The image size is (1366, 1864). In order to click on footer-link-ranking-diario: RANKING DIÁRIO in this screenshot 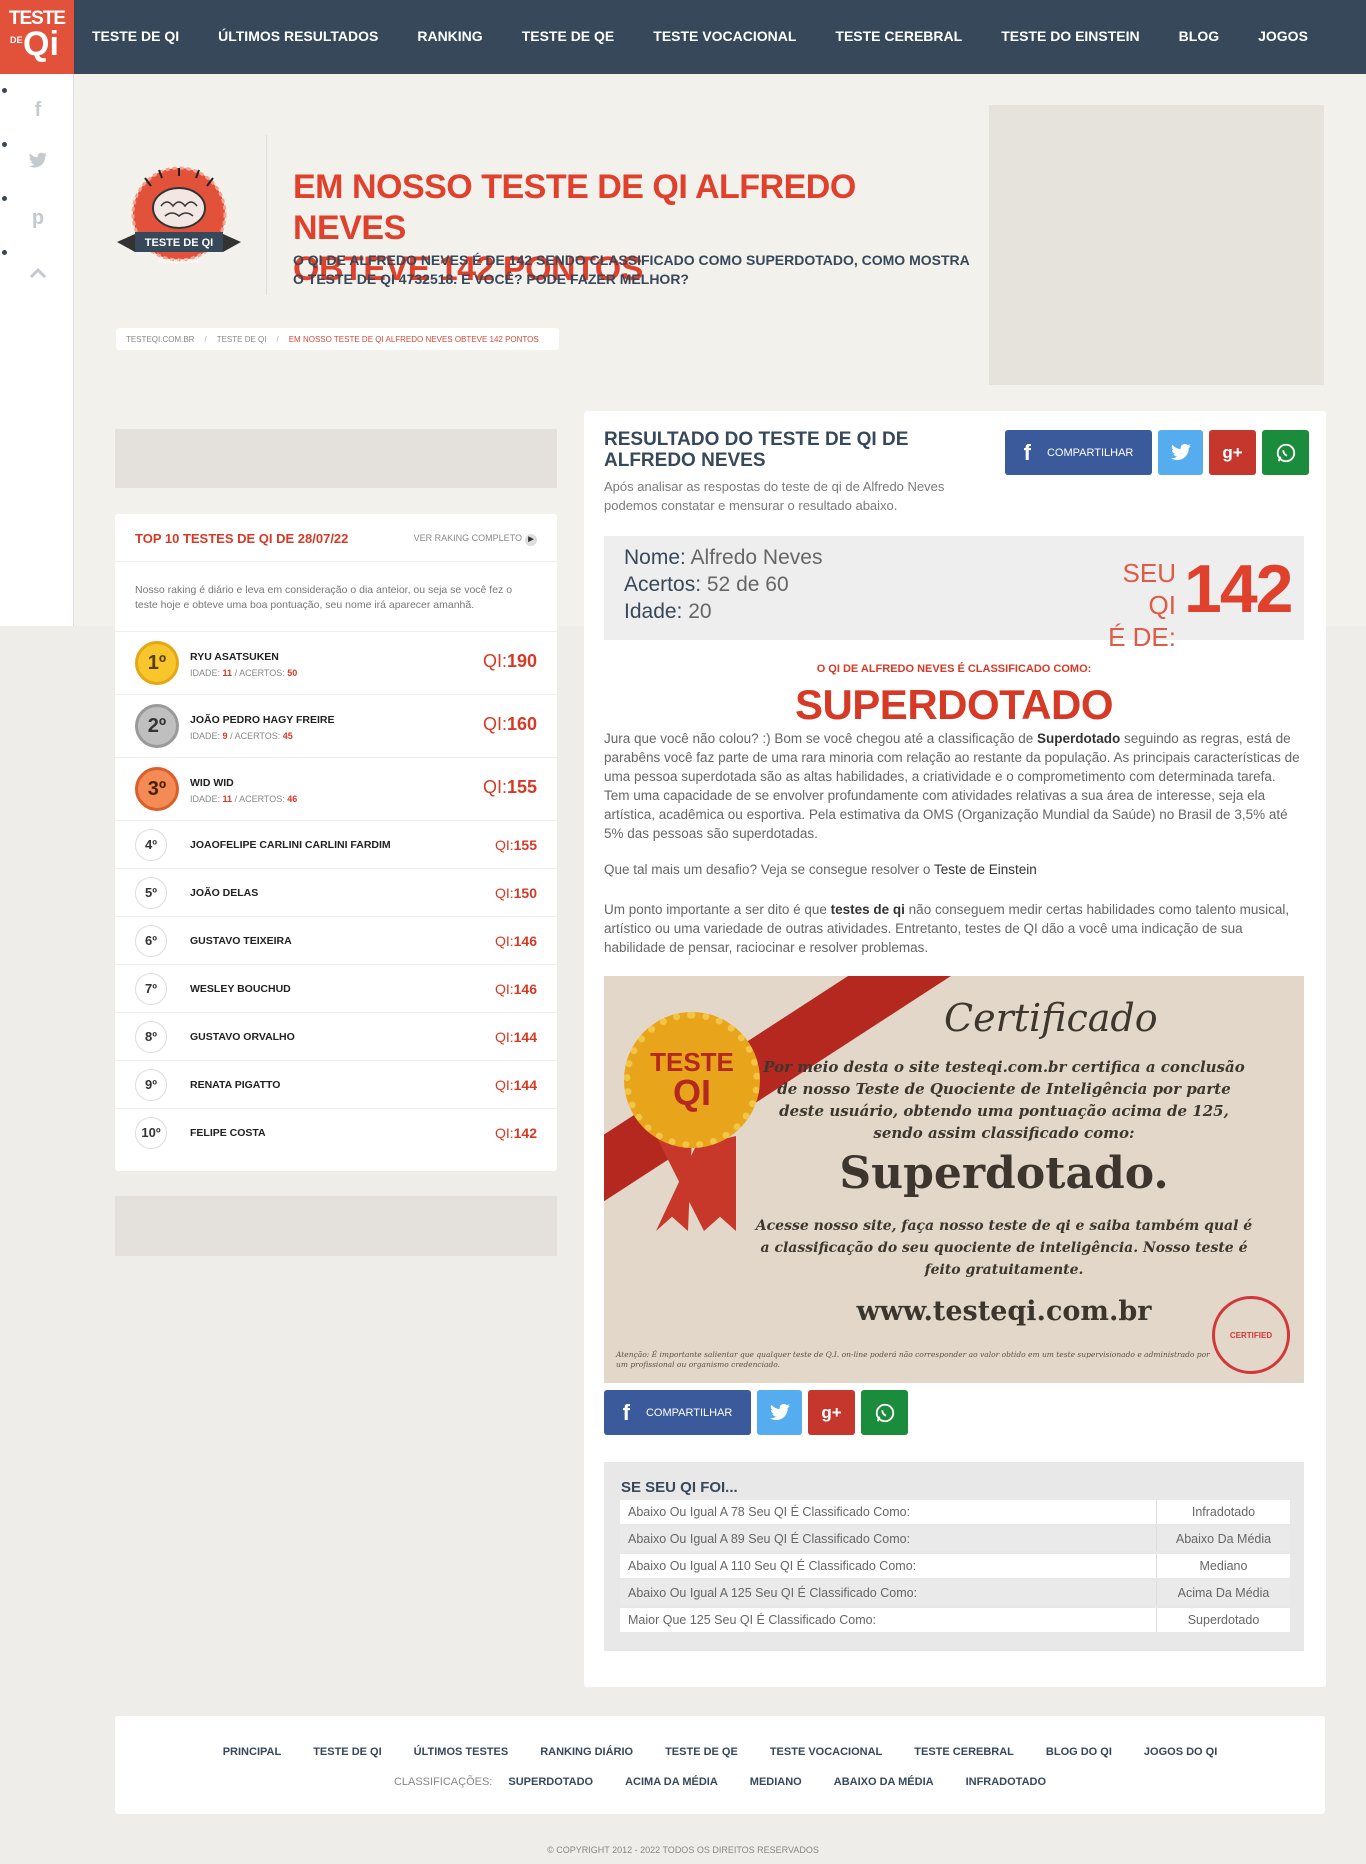, I will do `click(586, 1752)`.